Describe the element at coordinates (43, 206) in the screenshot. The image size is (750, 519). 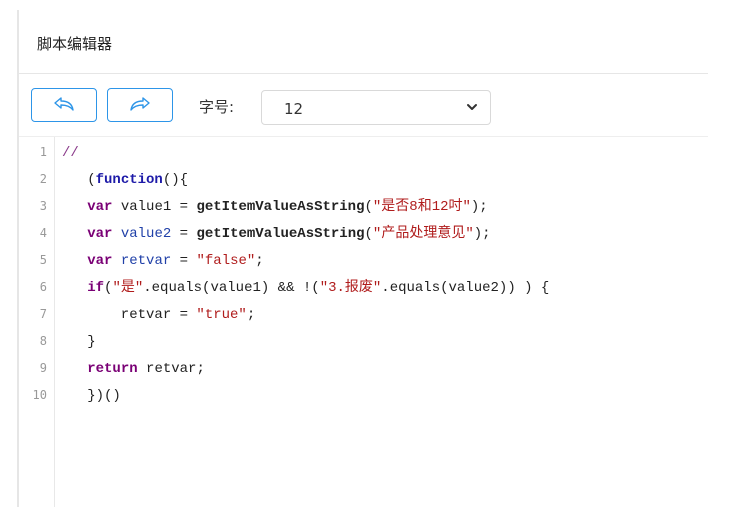
I see `line-number: 3` at that location.